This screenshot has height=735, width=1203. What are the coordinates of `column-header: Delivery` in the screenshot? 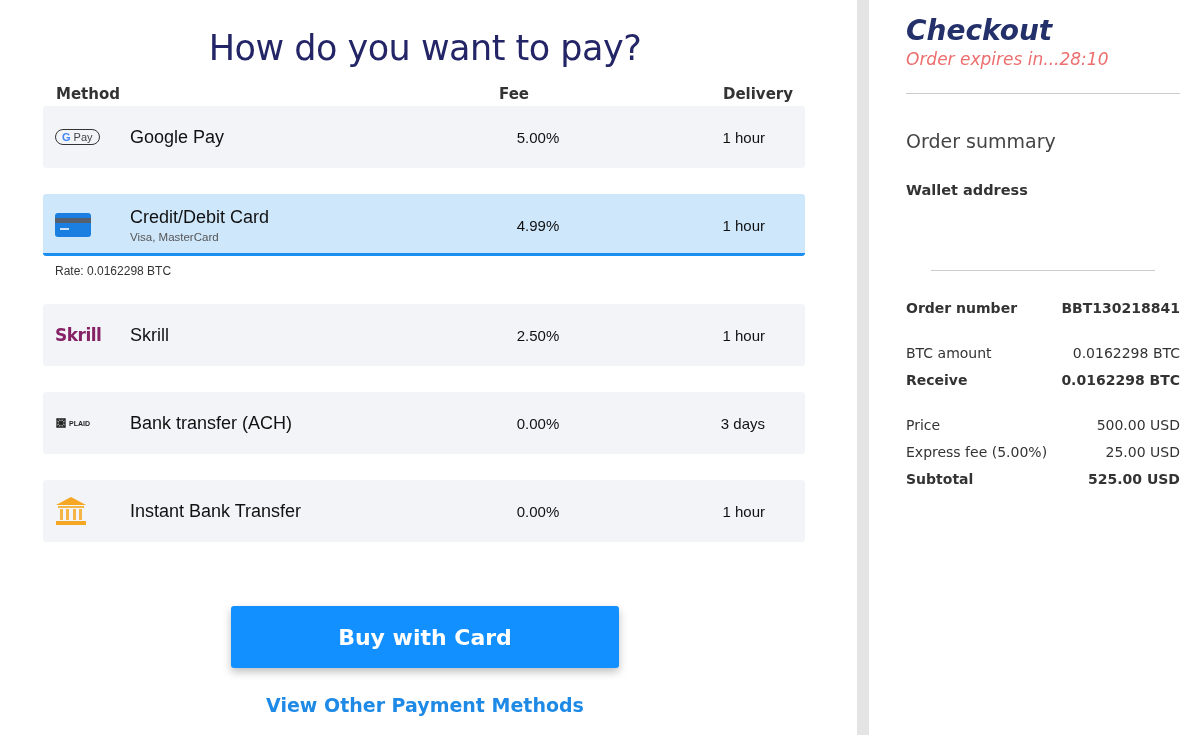 It's located at (757, 94).